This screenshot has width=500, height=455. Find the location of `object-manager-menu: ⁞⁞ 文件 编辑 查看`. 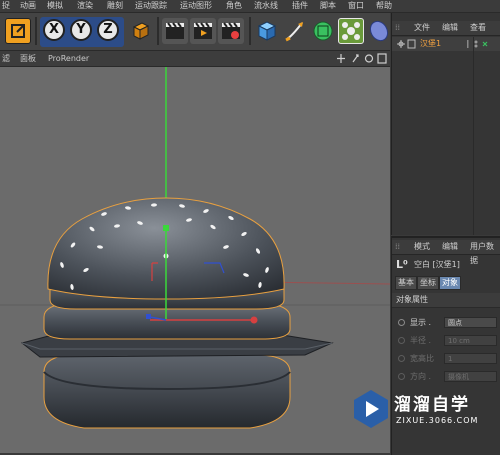

object-manager-menu: ⁞⁞ 文件 编辑 查看 is located at coordinates (446, 28).